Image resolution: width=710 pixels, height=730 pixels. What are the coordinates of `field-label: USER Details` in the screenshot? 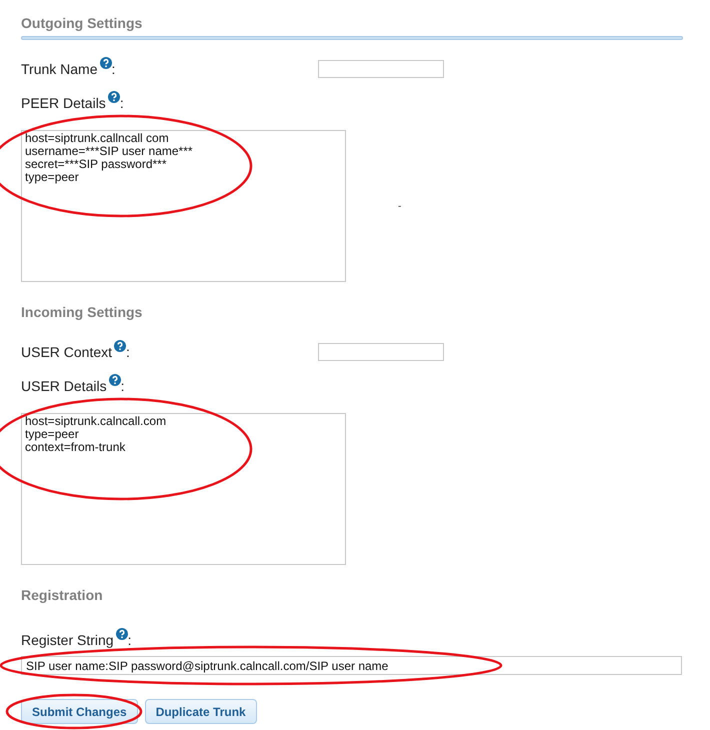 It's located at (64, 386).